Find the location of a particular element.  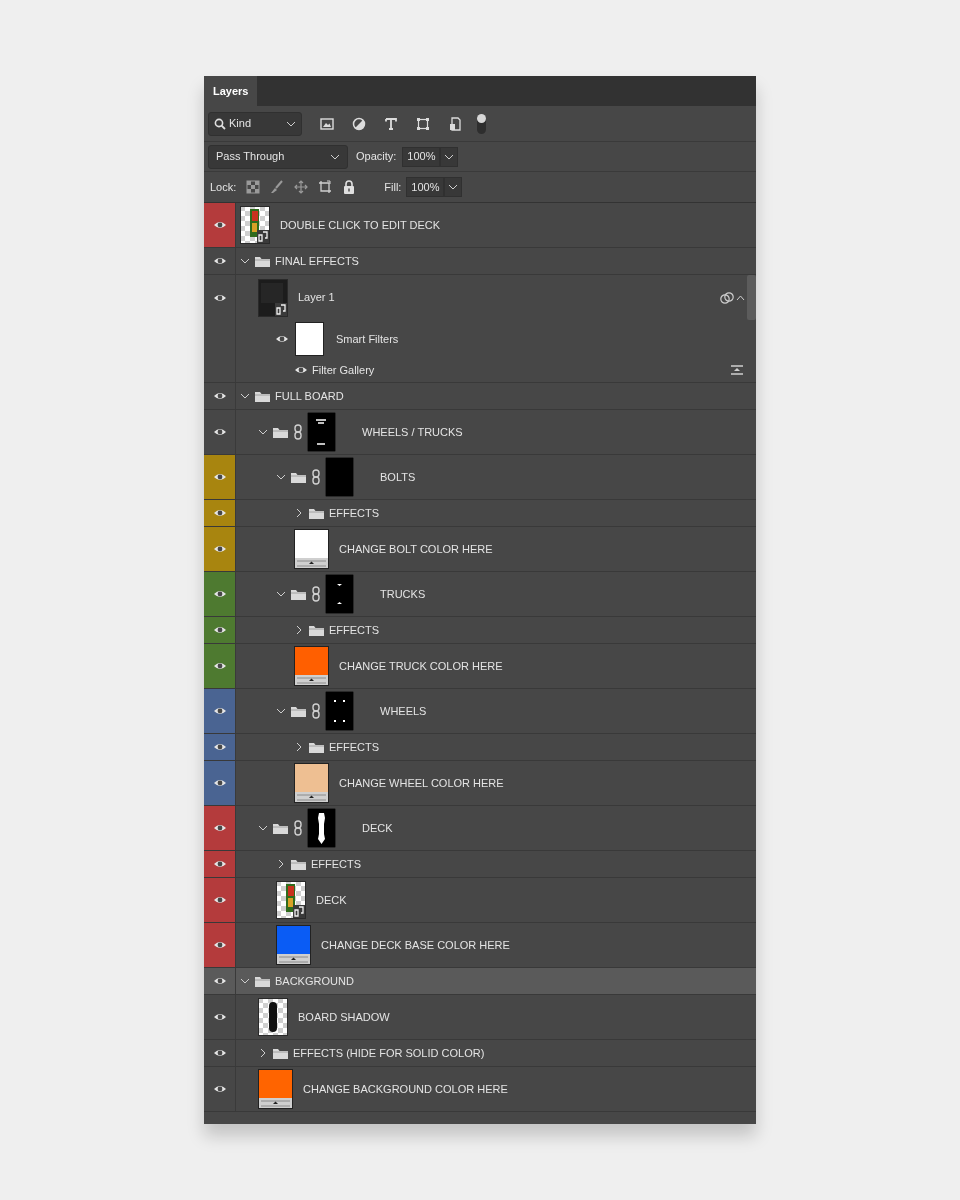

filter-mask-thumbnail is located at coordinates (309, 339).